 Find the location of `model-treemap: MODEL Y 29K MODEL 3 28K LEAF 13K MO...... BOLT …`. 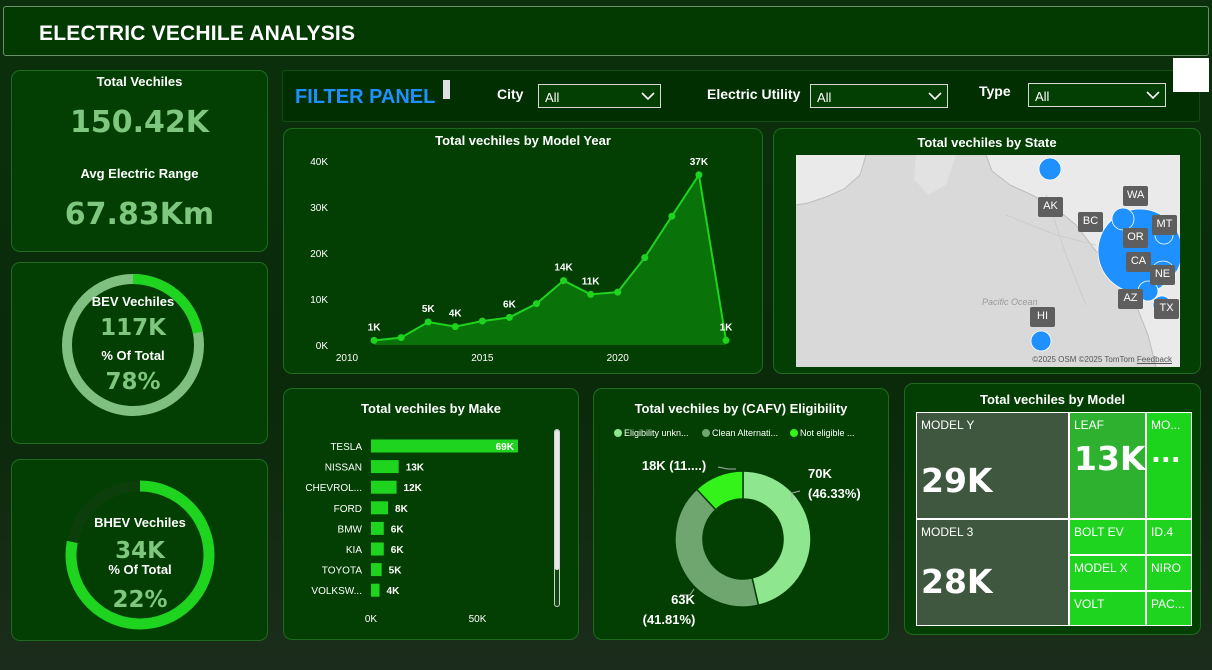

model-treemap: MODEL Y 29K MODEL 3 28K LEAF 13K MO...... BOLT … is located at coordinates (1054, 519).